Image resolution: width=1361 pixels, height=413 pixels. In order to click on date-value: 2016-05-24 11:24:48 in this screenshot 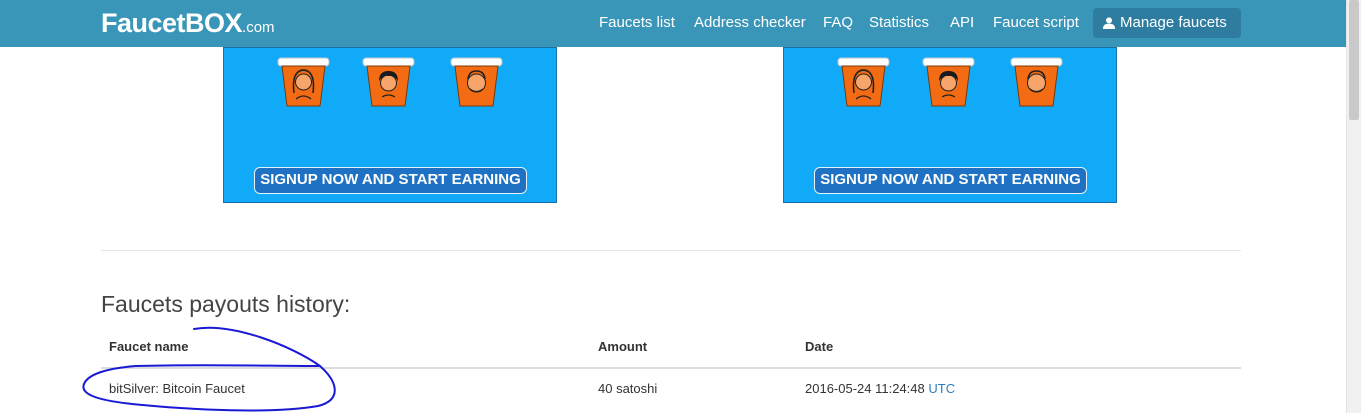, I will do `click(865, 388)`.